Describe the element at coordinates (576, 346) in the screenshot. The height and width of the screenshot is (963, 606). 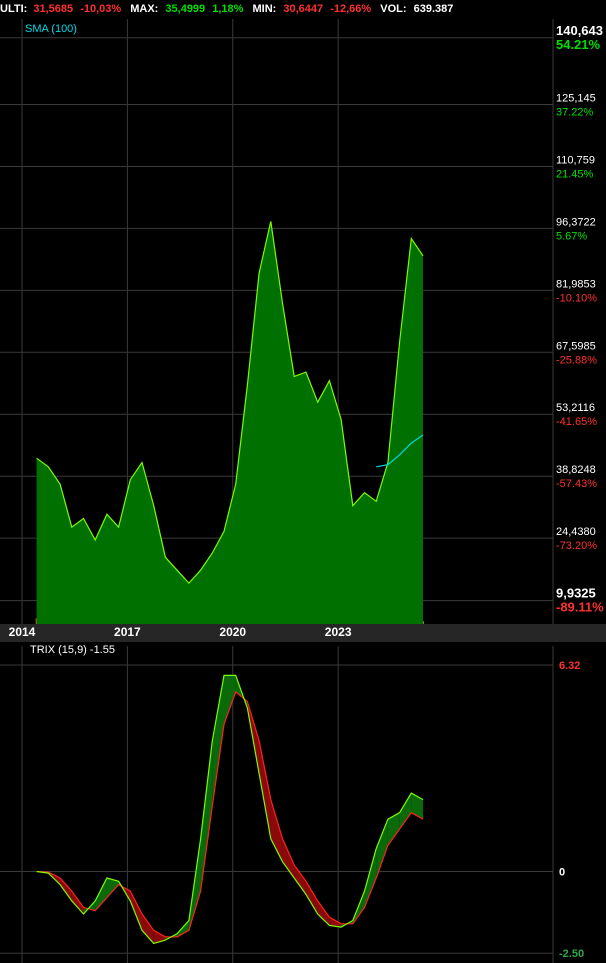
I see `price-tick-label: 67,5985` at that location.